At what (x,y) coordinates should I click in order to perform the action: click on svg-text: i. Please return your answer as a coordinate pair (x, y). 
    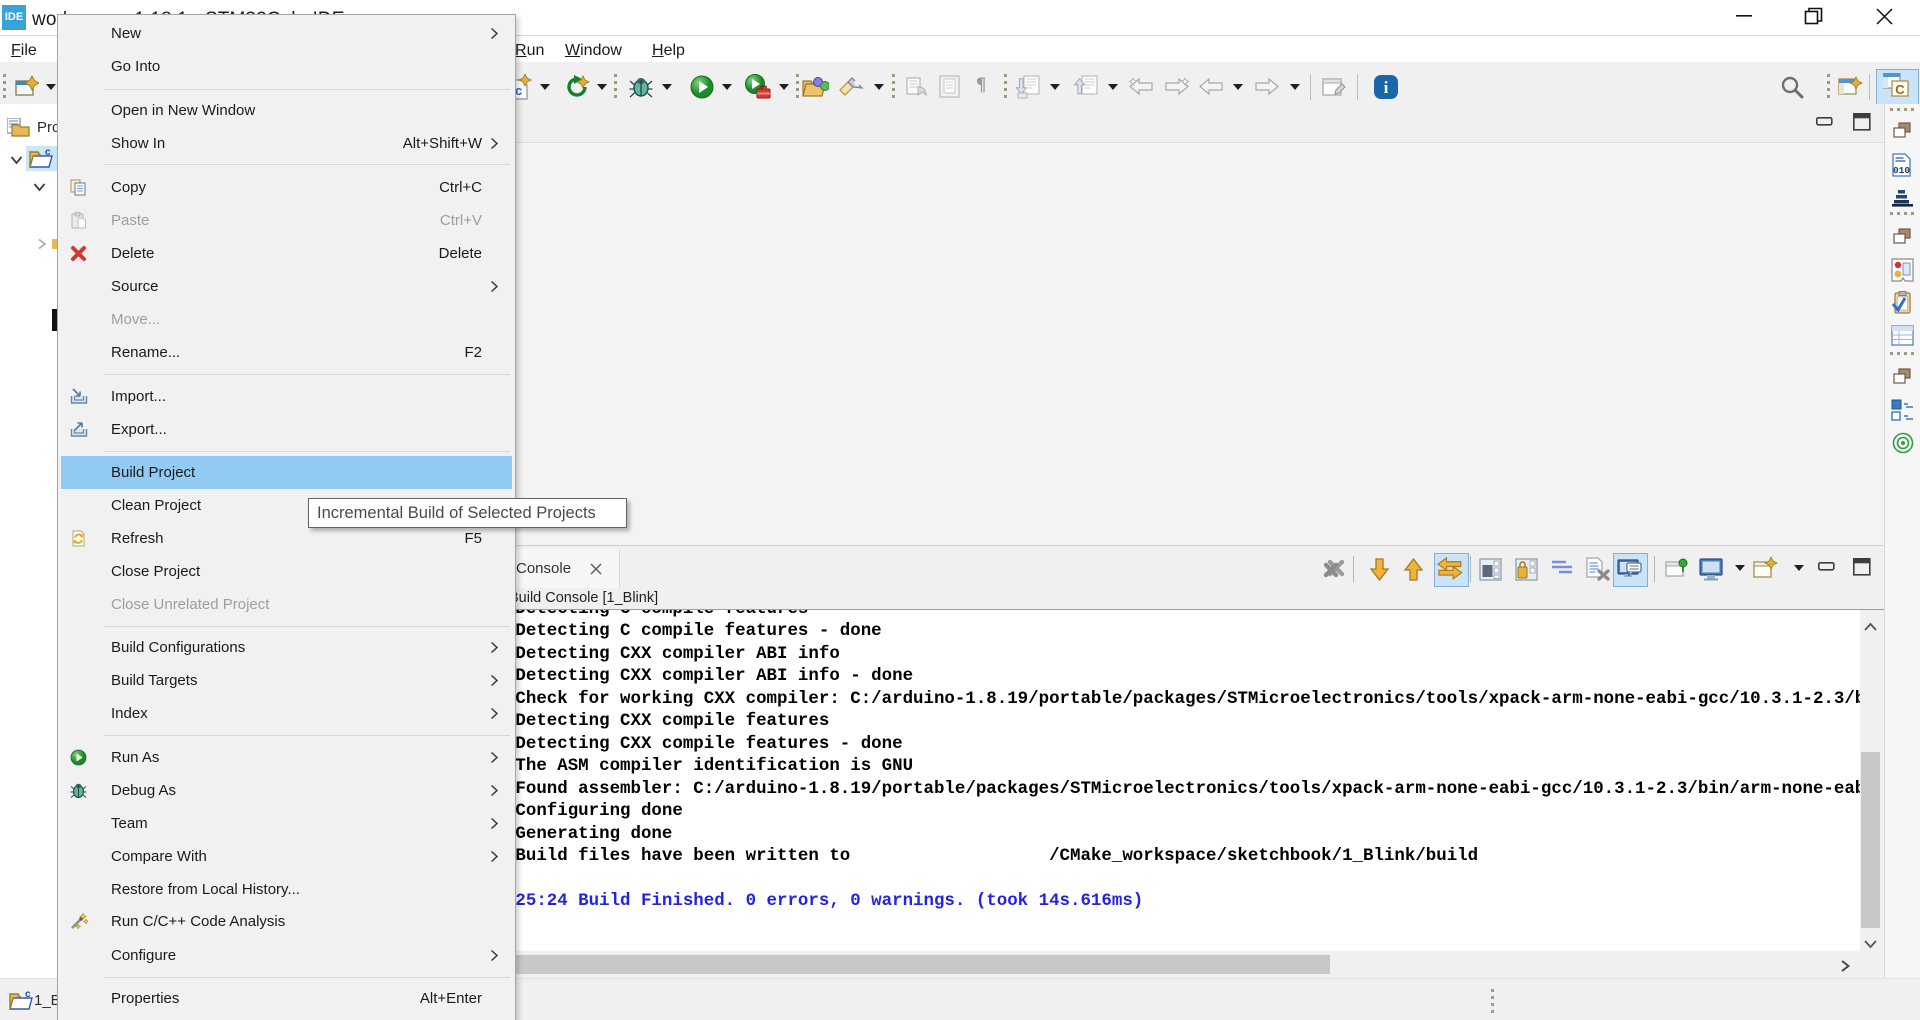
    Looking at the image, I should click on (1386, 87).